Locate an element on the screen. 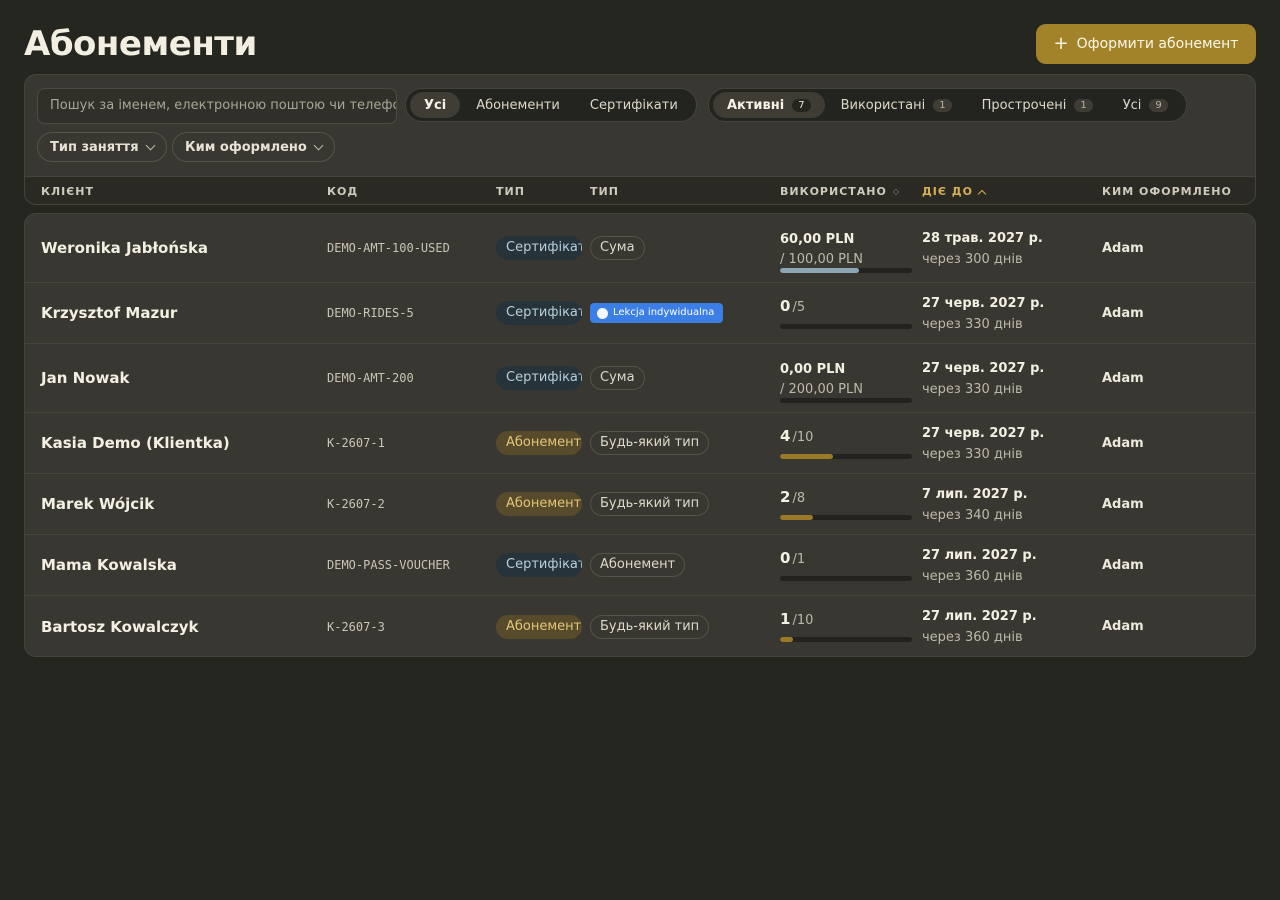  used-cell: 0,00 PLN / 200,00 PLN is located at coordinates (846, 378).